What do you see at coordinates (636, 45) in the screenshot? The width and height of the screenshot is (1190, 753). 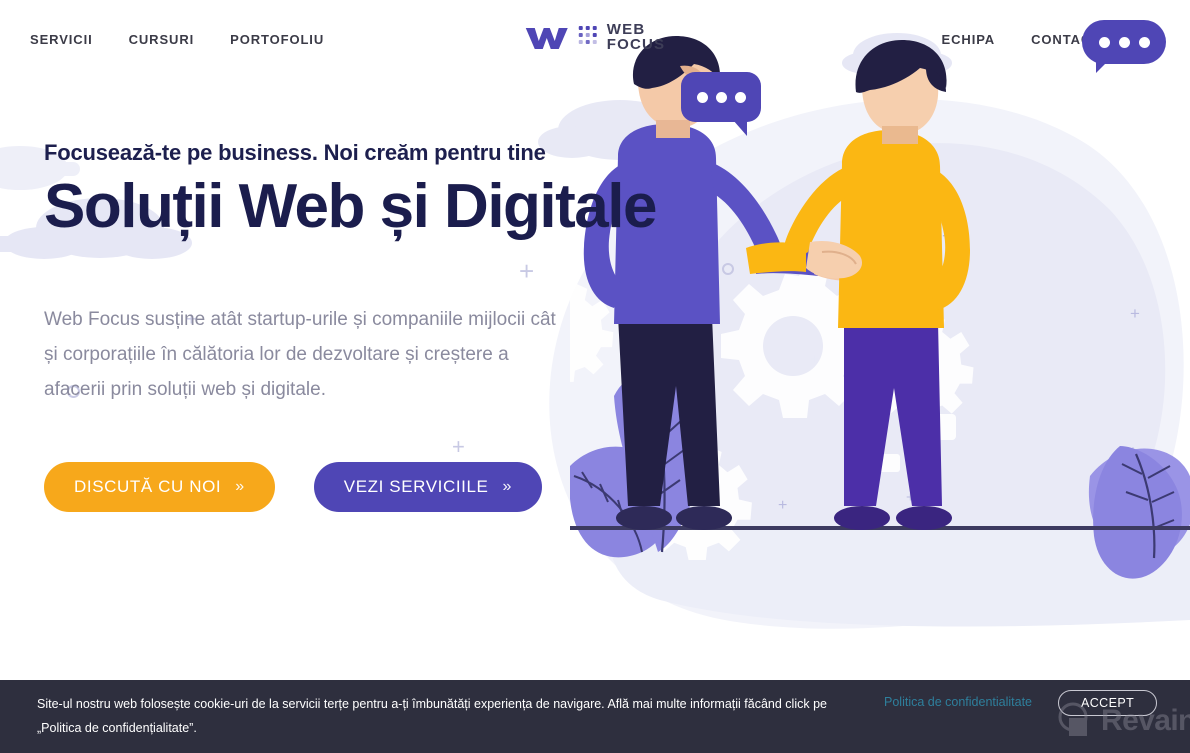 I see `logo-line-2: FOCUS` at bounding box center [636, 45].